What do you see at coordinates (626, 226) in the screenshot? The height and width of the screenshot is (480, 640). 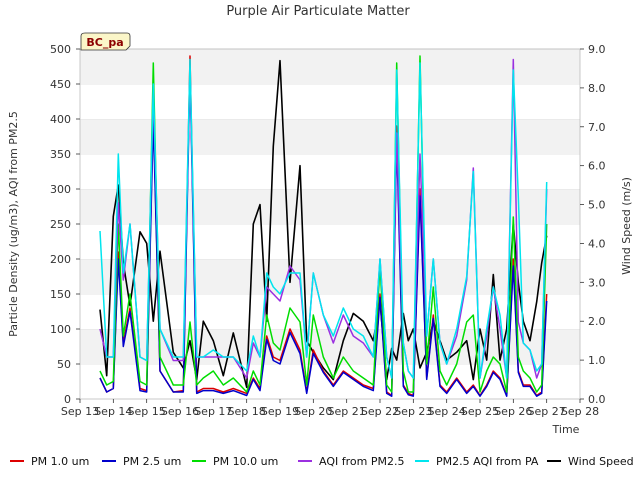 I see `y-axis-right-label: Wind Speed (m/s)` at bounding box center [626, 226].